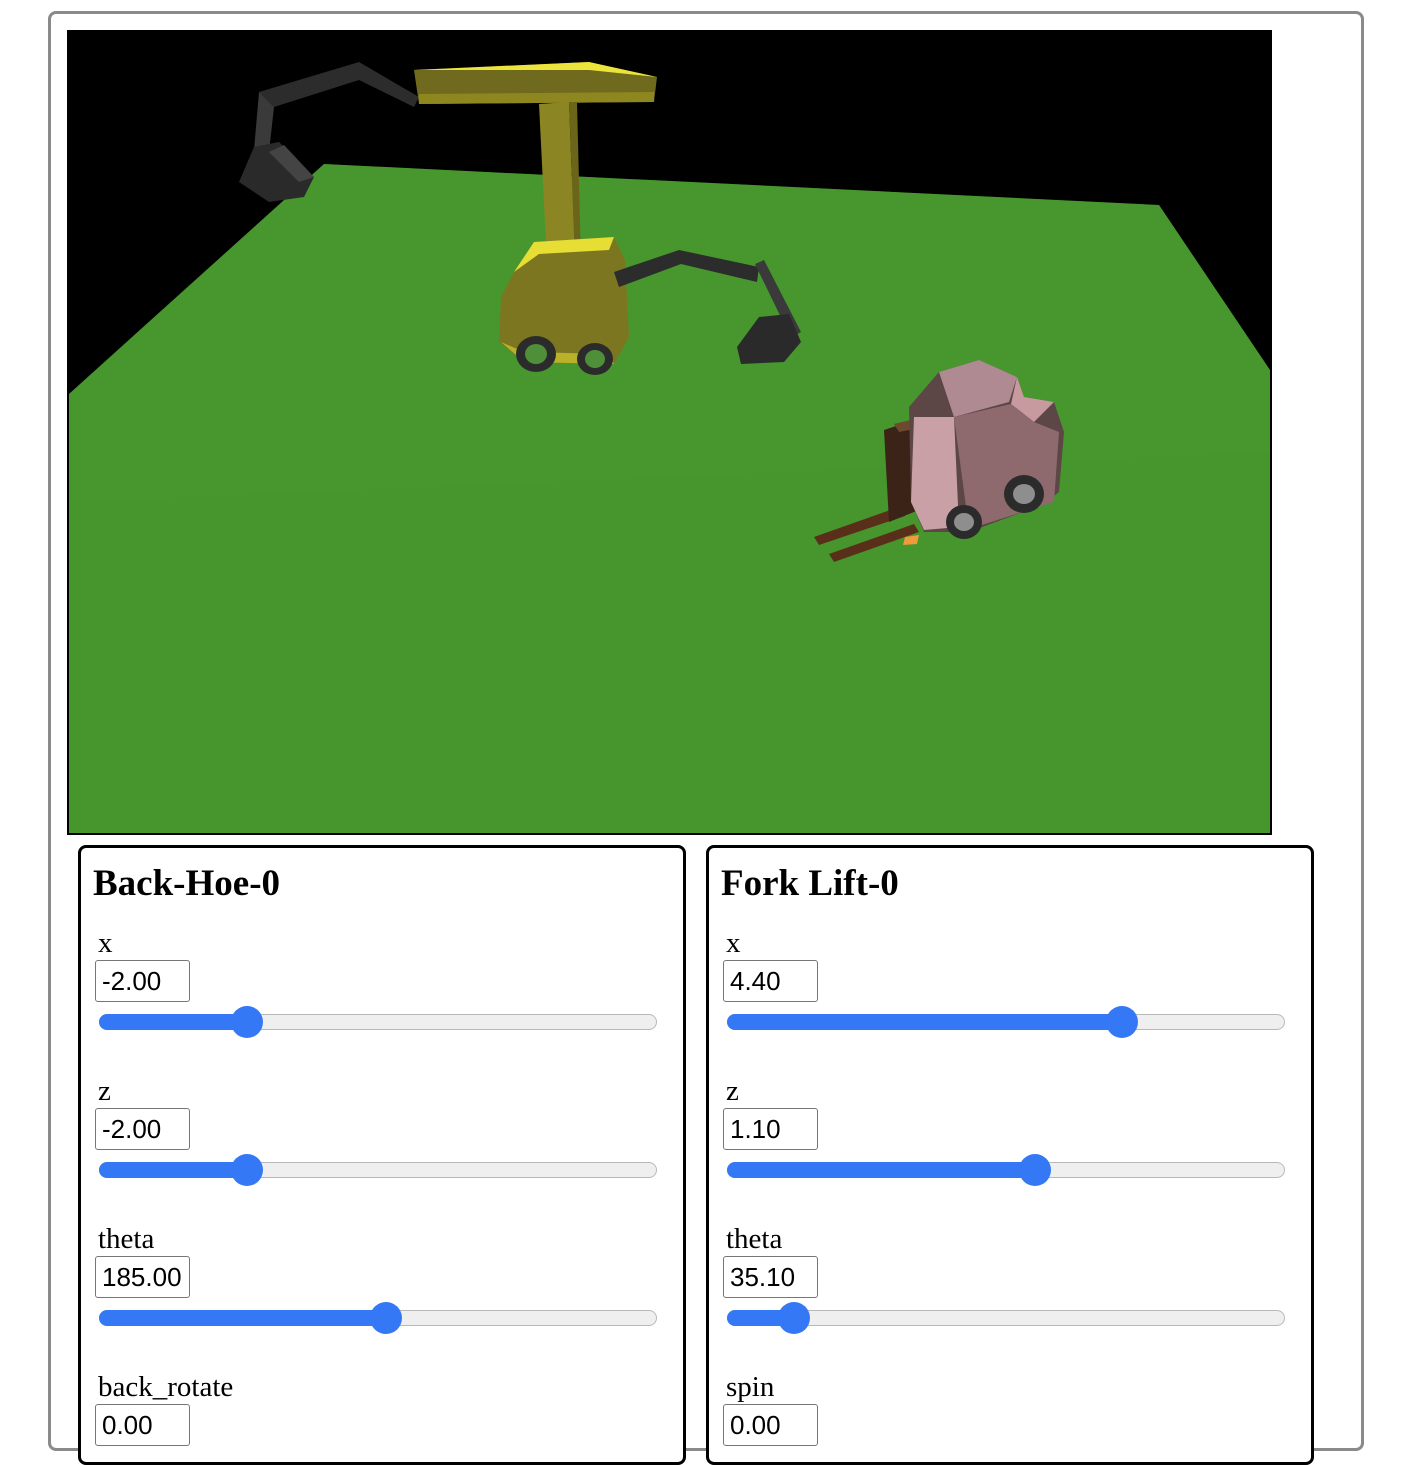  I want to click on panel-title: Back-Hoe-0, so click(187, 883).